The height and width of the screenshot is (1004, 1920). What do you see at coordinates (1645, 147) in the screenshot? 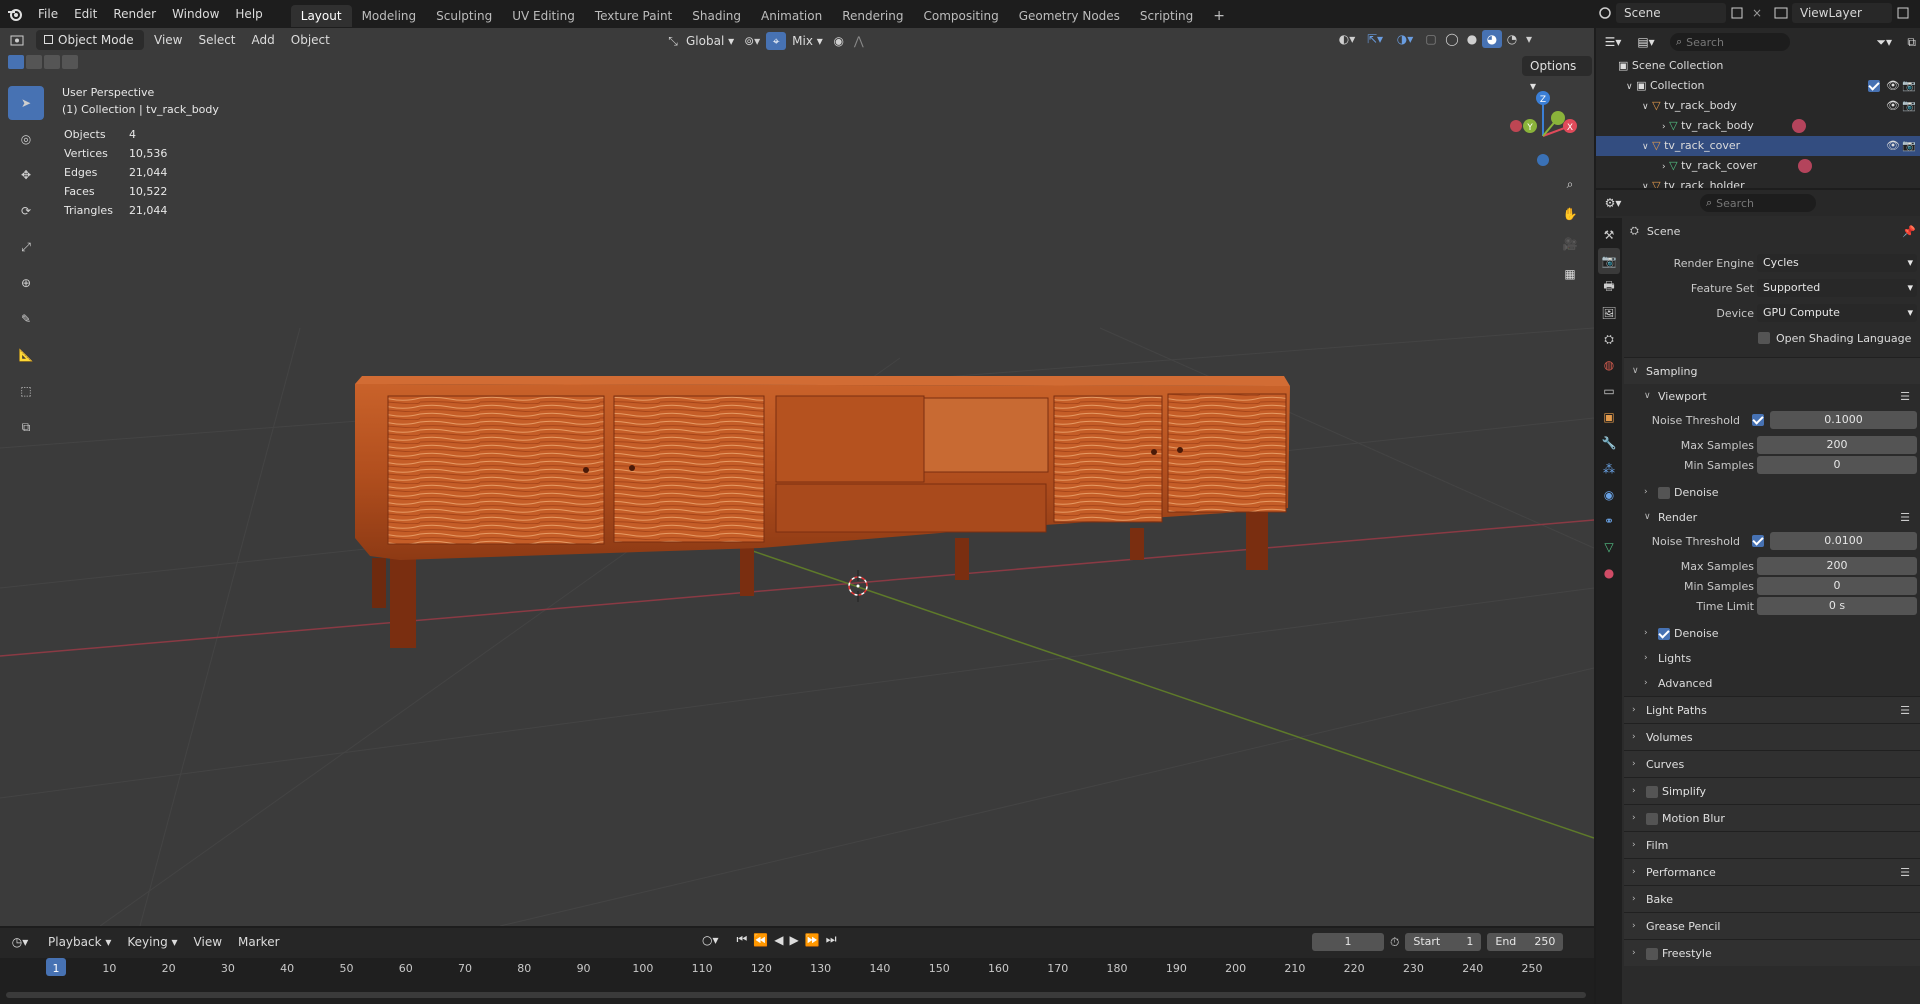
I see `chevron-down-icon: ∨` at bounding box center [1645, 147].